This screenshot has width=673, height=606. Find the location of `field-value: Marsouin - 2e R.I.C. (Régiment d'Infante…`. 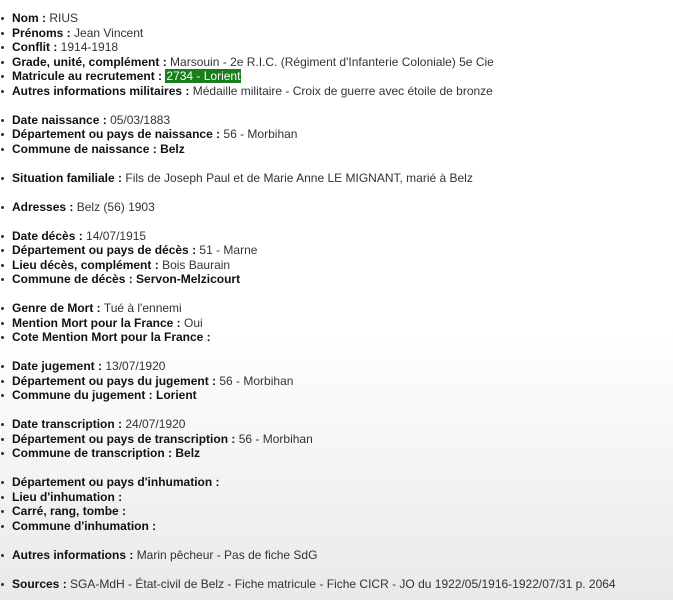

field-value: Marsouin - 2e R.I.C. (Régiment d'Infante… is located at coordinates (332, 61).